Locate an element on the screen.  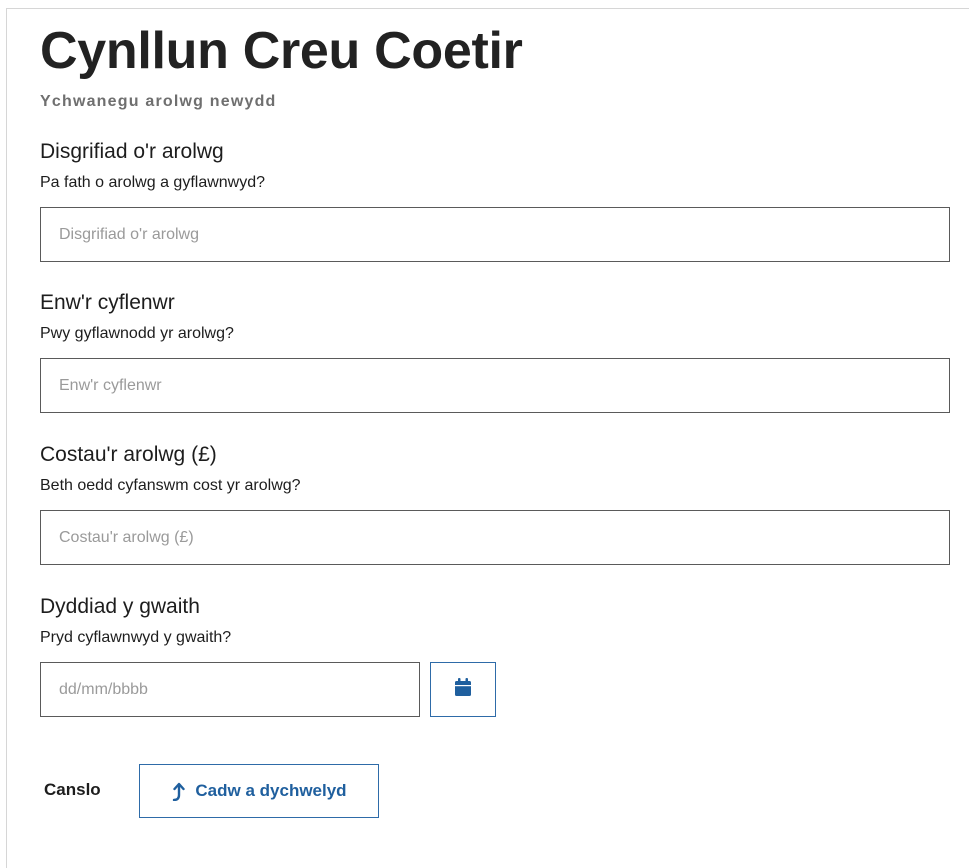
date-label: Dyddiad y gwaith is located at coordinates (120, 606).